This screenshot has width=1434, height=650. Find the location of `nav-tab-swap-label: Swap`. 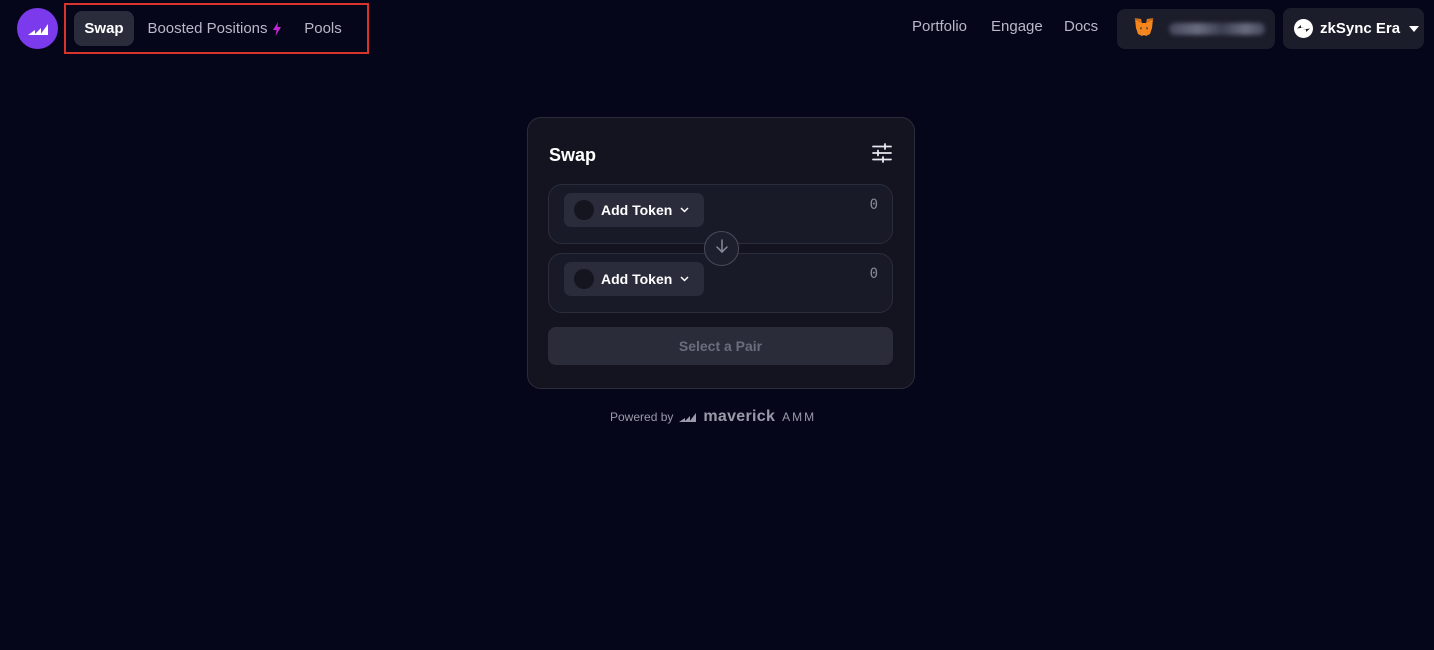

nav-tab-swap-label: Swap is located at coordinates (104, 28).